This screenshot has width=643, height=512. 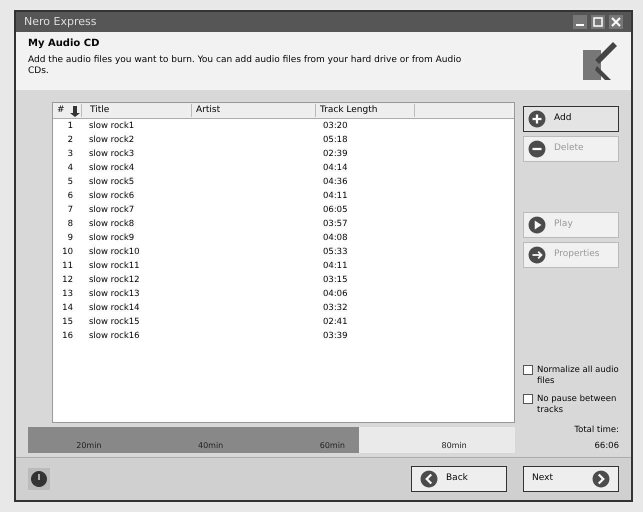 What do you see at coordinates (335, 308) in the screenshot?
I see `track-length: 03:32` at bounding box center [335, 308].